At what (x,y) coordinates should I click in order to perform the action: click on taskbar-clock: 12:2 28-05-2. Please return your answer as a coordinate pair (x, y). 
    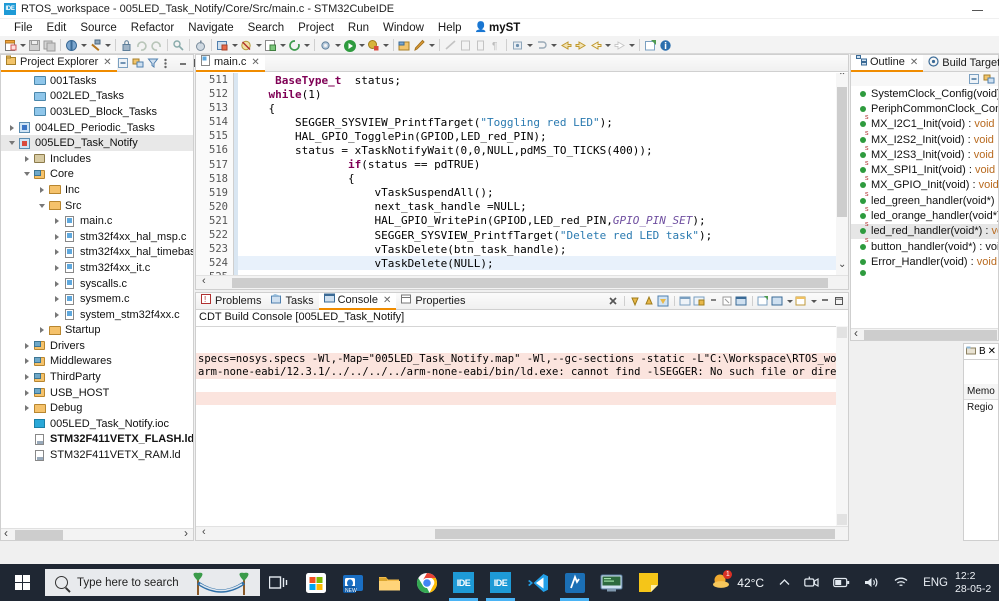
    Looking at the image, I should click on (976, 583).